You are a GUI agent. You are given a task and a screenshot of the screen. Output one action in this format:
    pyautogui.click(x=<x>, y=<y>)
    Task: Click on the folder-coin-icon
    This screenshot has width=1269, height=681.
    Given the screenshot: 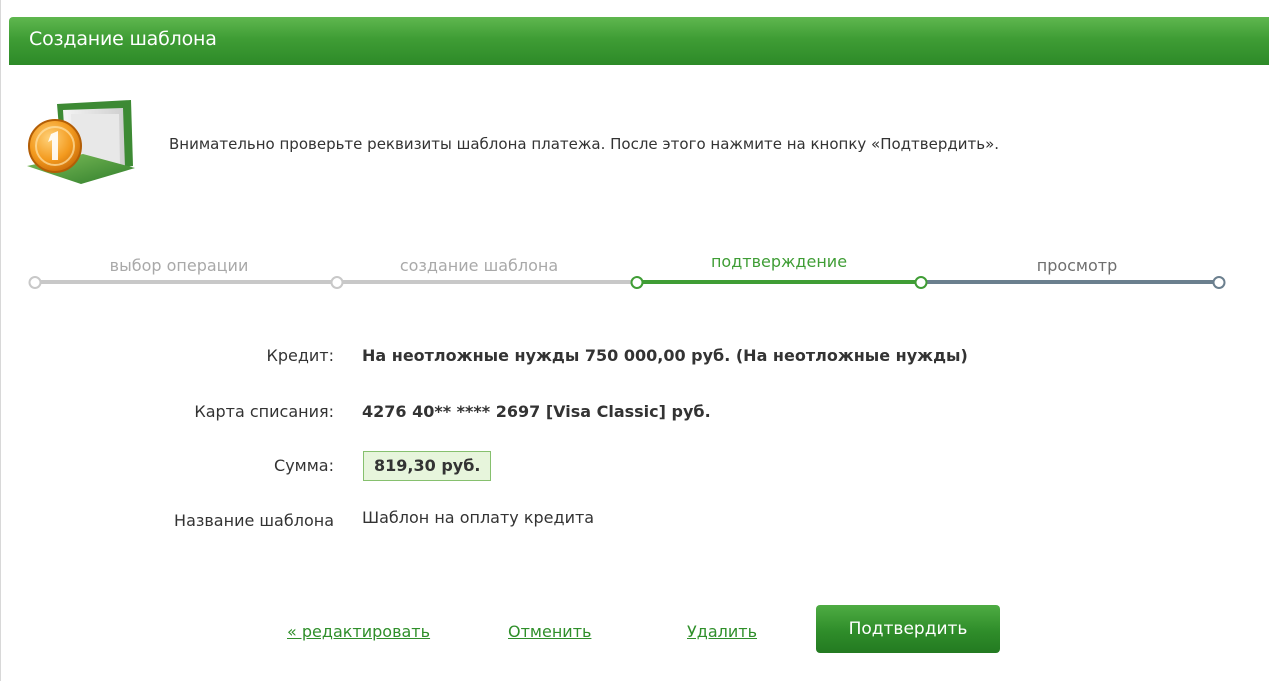 What is the action you would take?
    pyautogui.click(x=81, y=142)
    